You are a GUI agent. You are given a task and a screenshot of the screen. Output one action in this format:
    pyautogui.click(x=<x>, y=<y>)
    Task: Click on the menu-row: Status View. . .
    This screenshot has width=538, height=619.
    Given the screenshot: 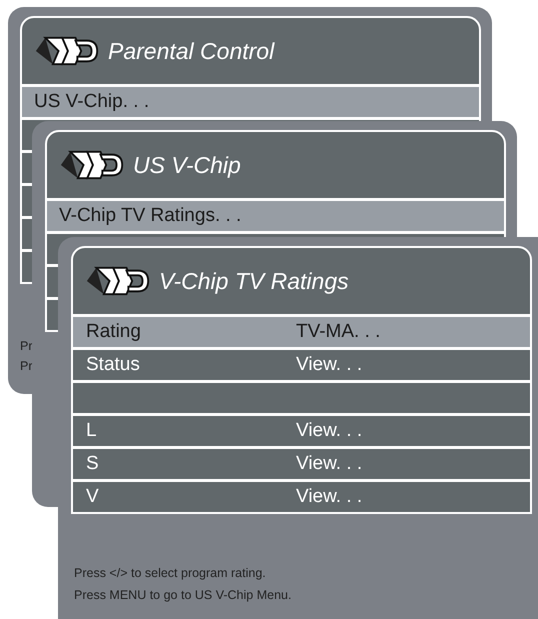 What is the action you would take?
    pyautogui.click(x=301, y=363)
    